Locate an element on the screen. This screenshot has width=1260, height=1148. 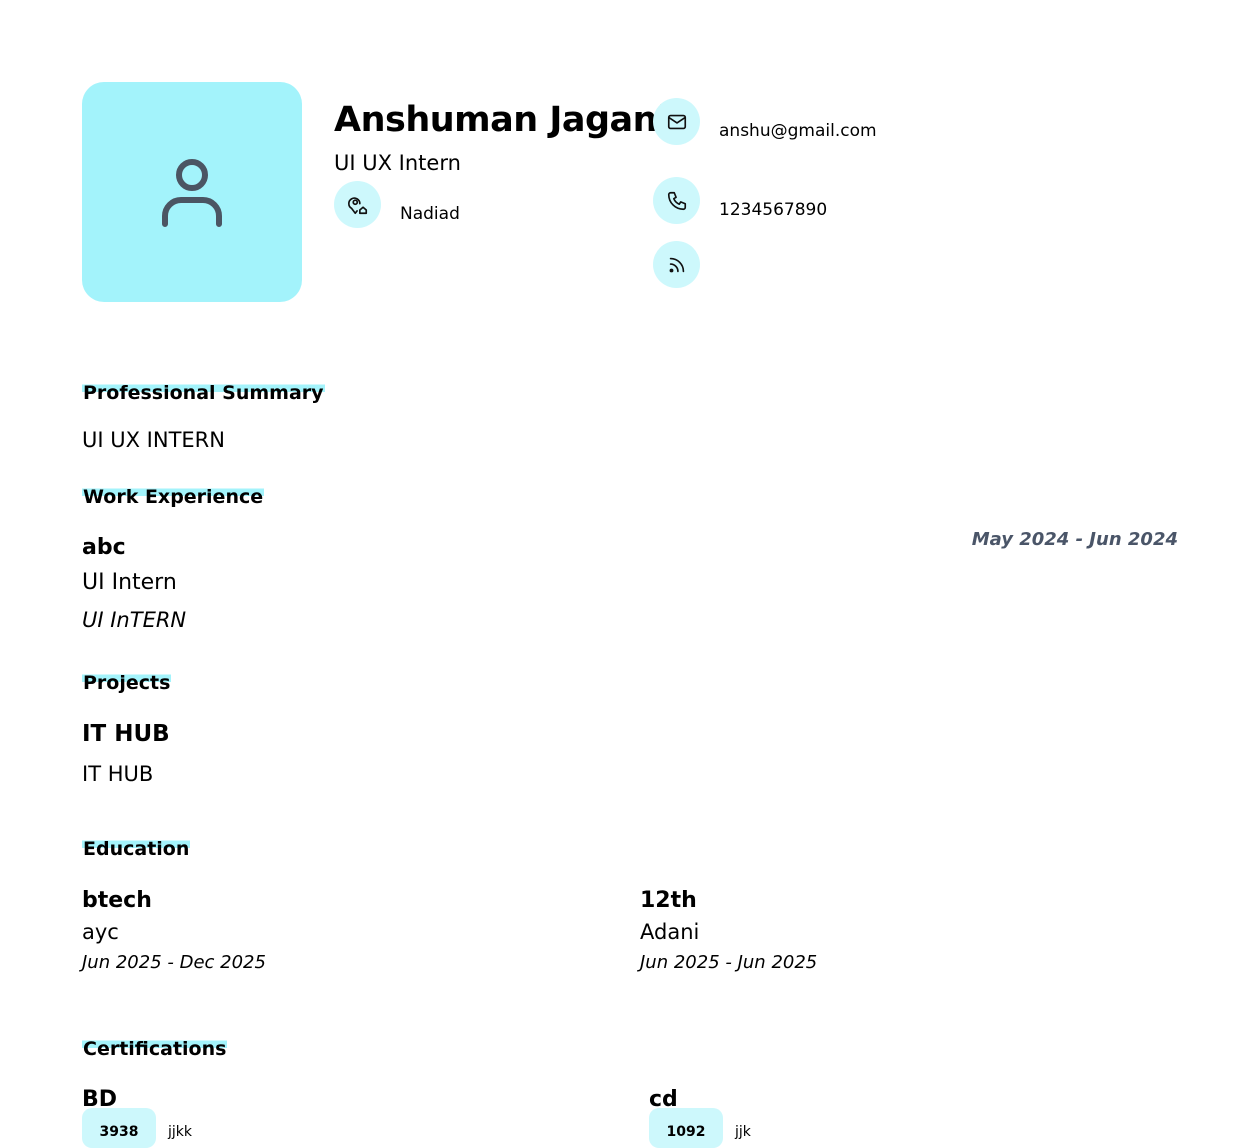
email-icon-badge is located at coordinates (676, 121).